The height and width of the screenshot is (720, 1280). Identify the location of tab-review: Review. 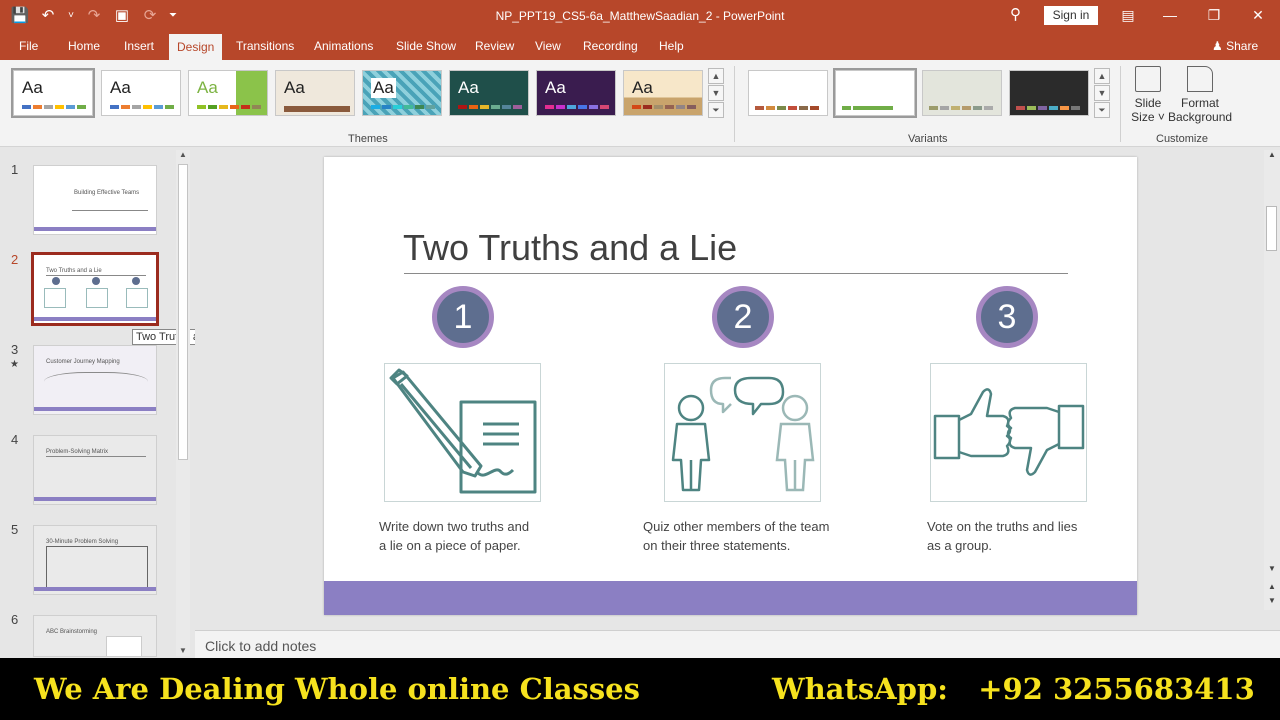
(494, 46).